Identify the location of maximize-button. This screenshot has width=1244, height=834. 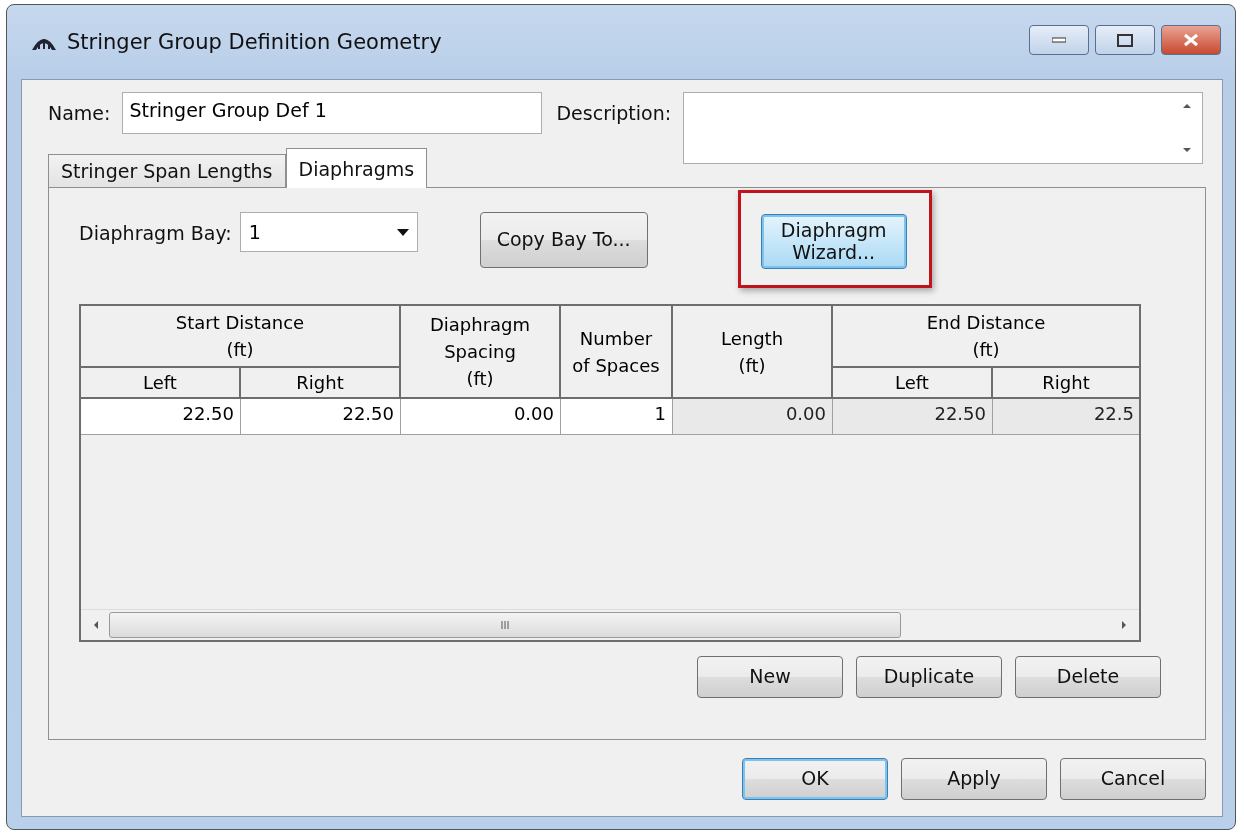
(1125, 40).